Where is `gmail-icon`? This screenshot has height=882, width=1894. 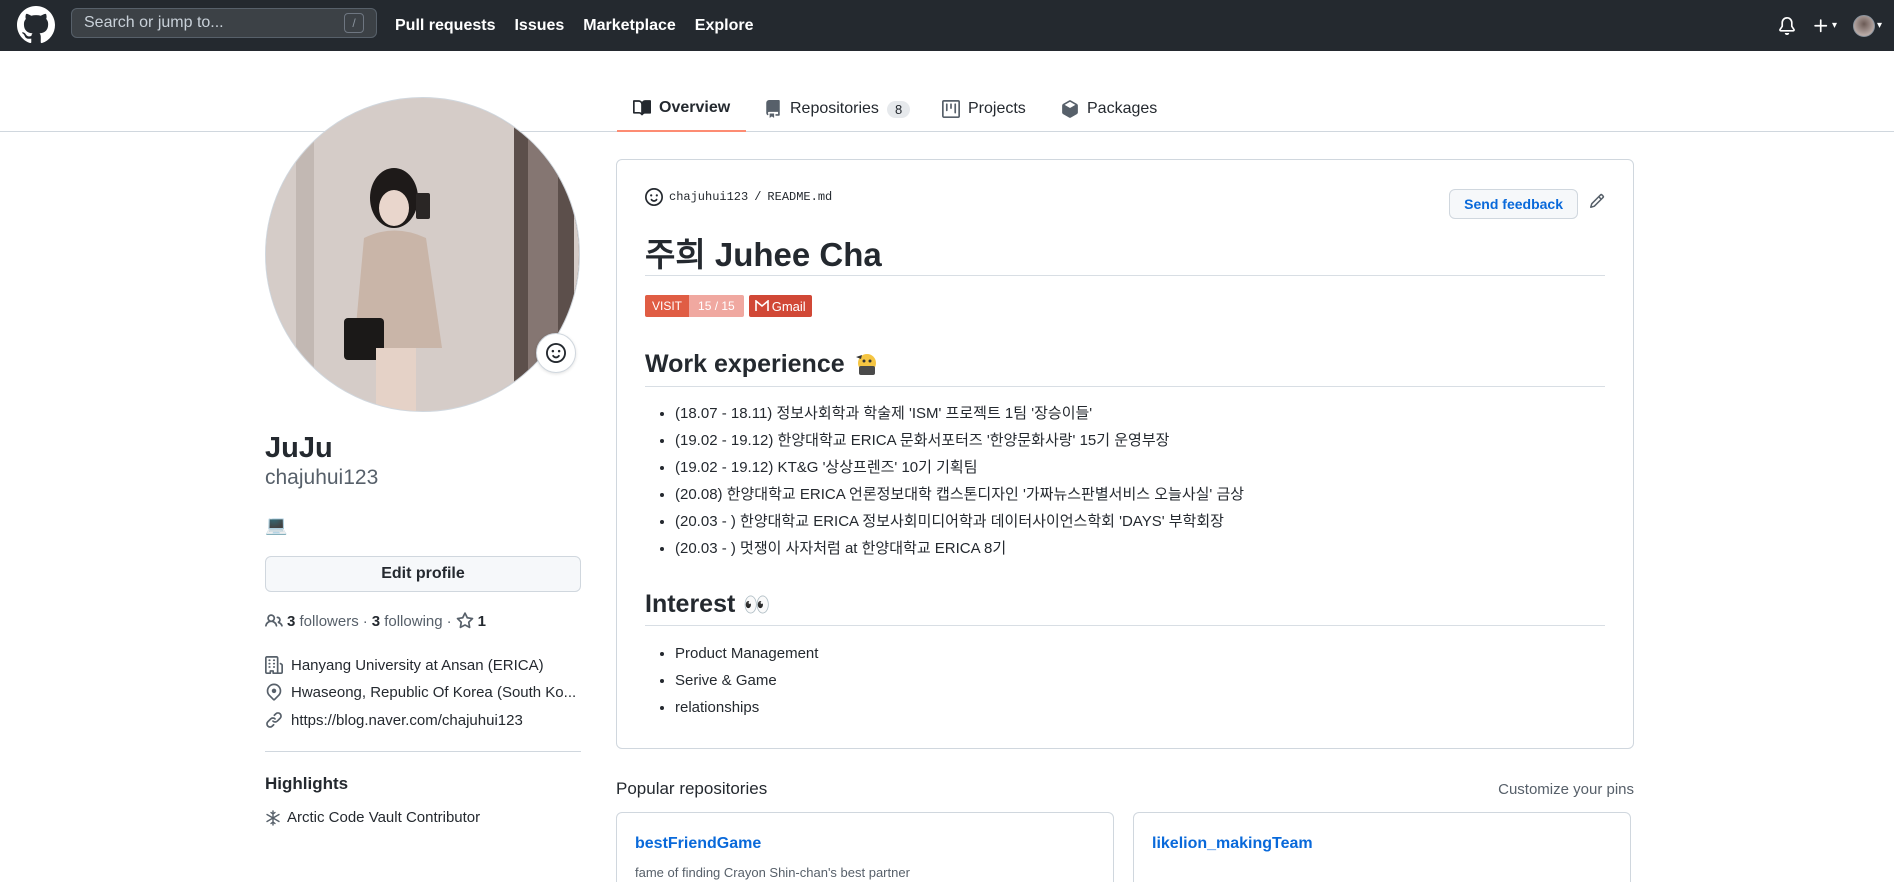 gmail-icon is located at coordinates (761, 305).